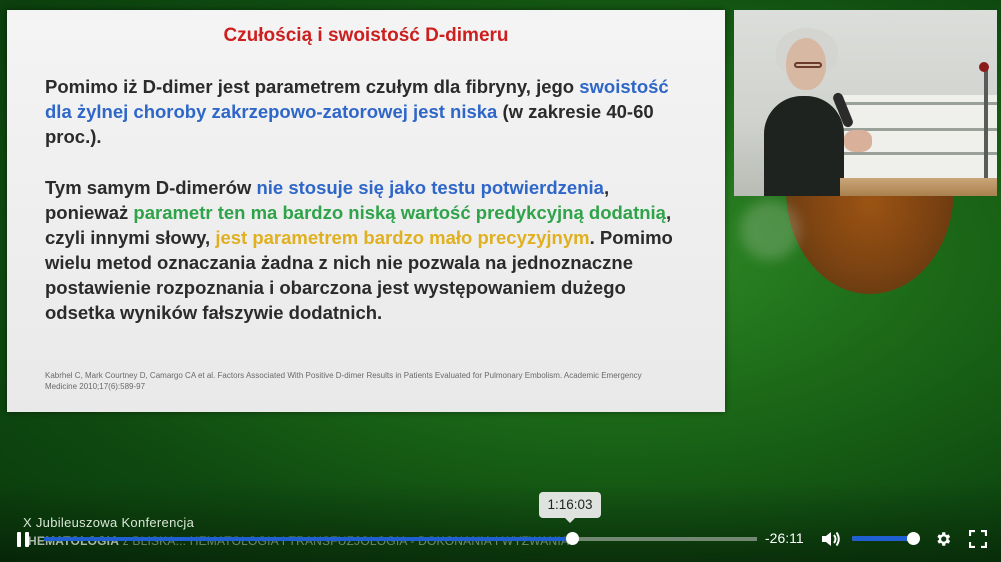 The image size is (1001, 562). I want to click on time-tooltip: 1:16:03, so click(570, 507).